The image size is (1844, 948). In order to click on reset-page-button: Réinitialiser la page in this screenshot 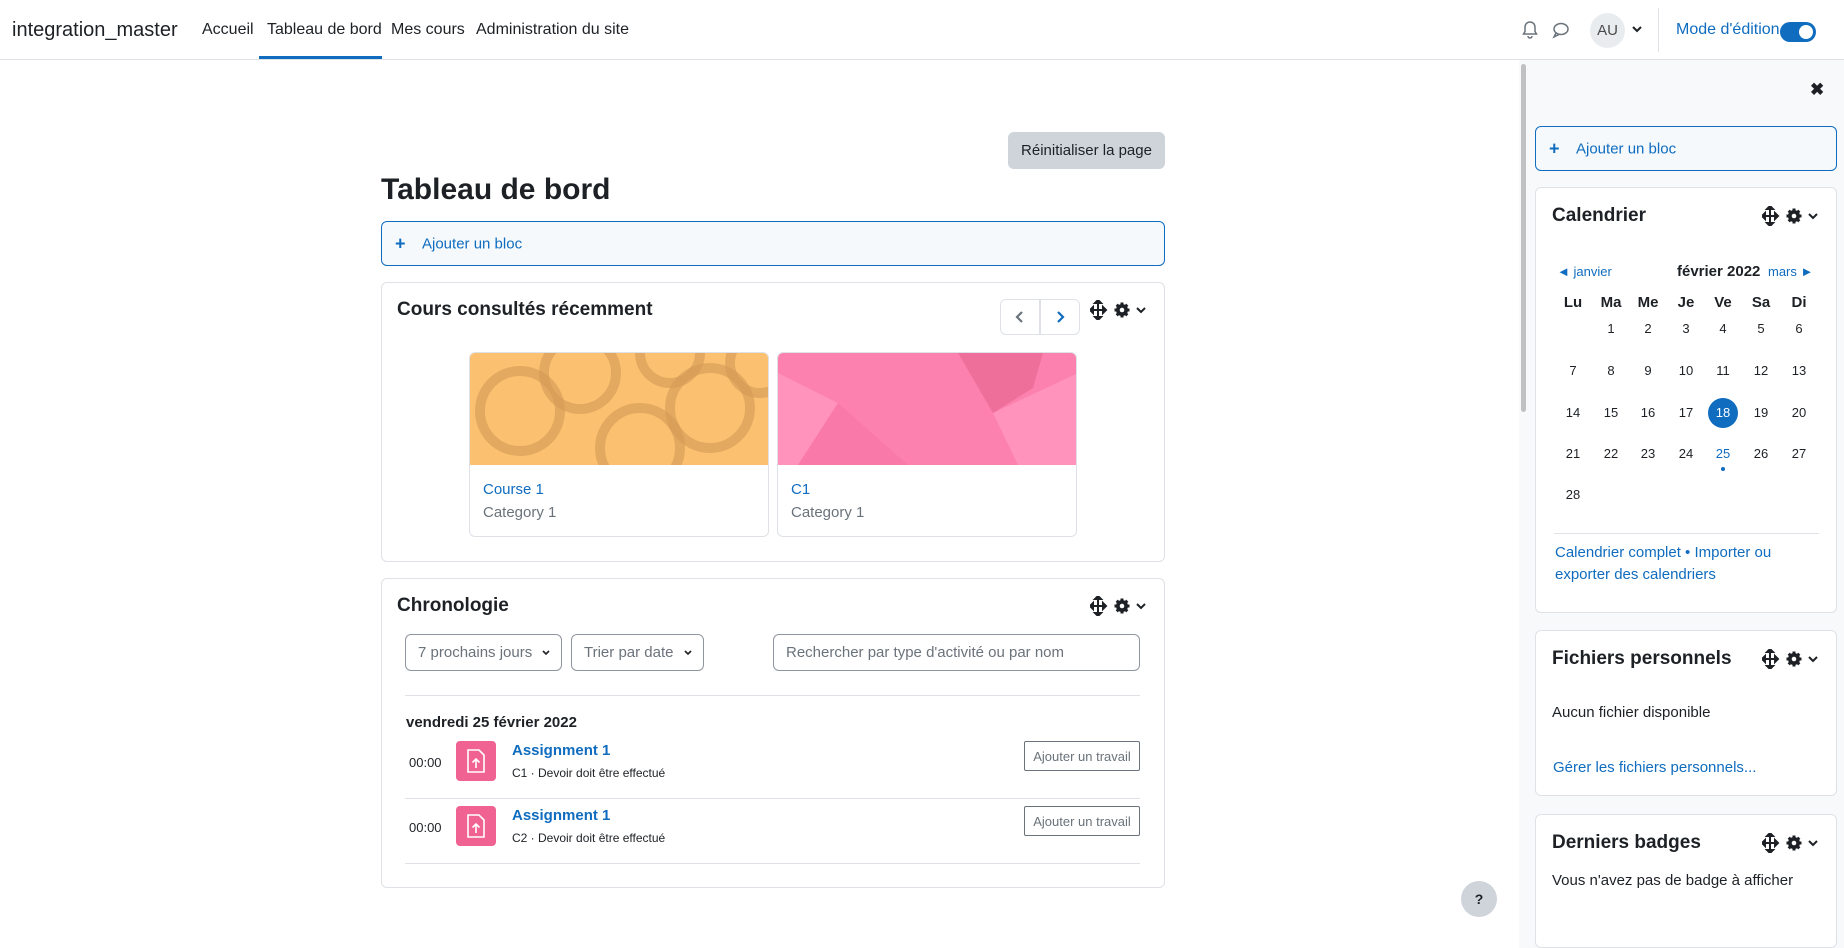, I will do `click(1086, 150)`.